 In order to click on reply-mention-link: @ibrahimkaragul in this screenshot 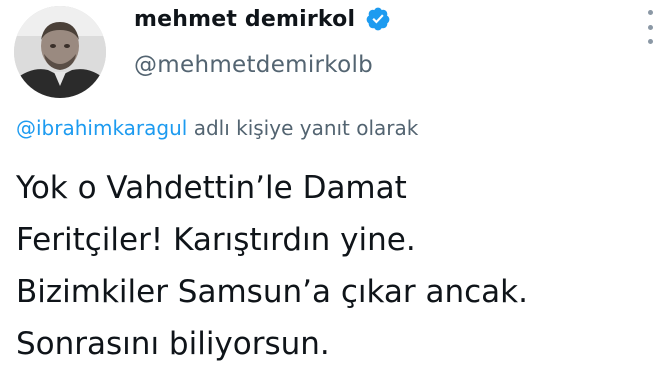, I will do `click(101, 128)`.